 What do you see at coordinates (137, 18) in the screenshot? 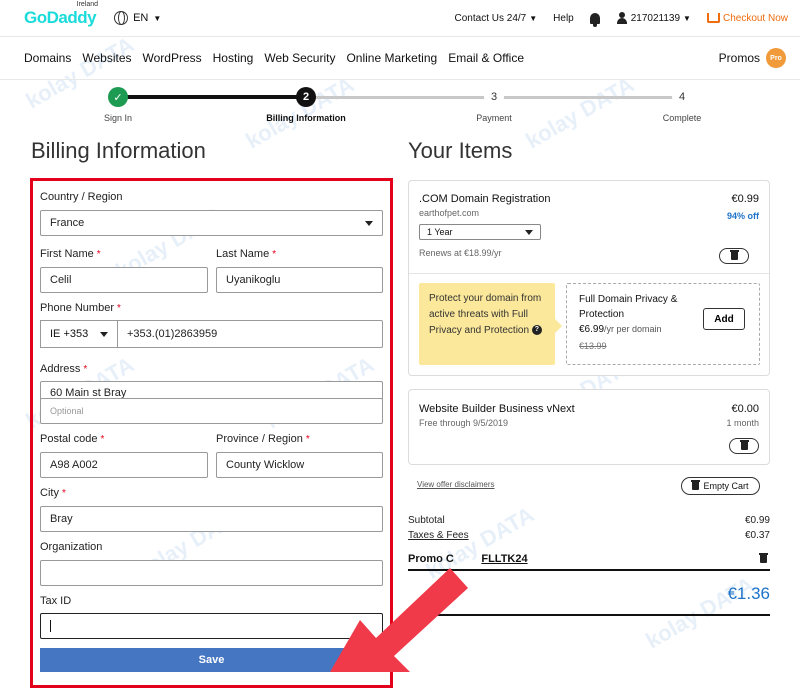
I see `language-selector: EN ▼` at bounding box center [137, 18].